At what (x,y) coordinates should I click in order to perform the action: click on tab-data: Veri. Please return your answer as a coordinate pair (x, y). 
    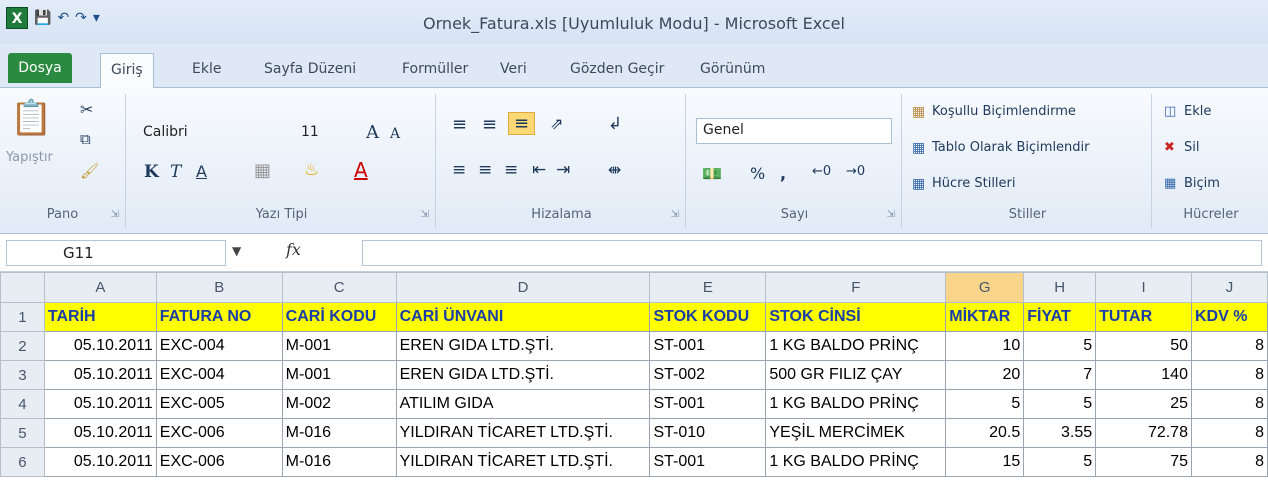
    Looking at the image, I should click on (513, 69).